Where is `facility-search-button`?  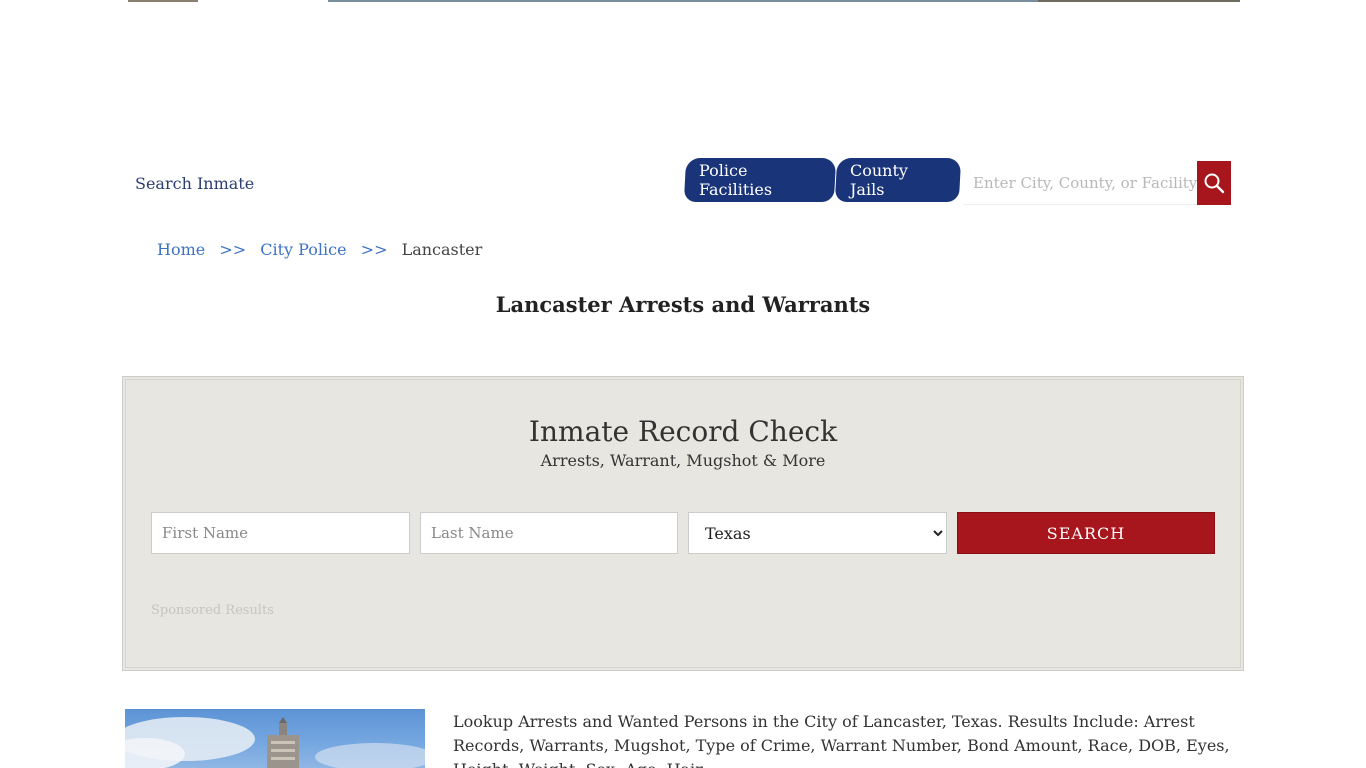
facility-search-button is located at coordinates (1214, 183).